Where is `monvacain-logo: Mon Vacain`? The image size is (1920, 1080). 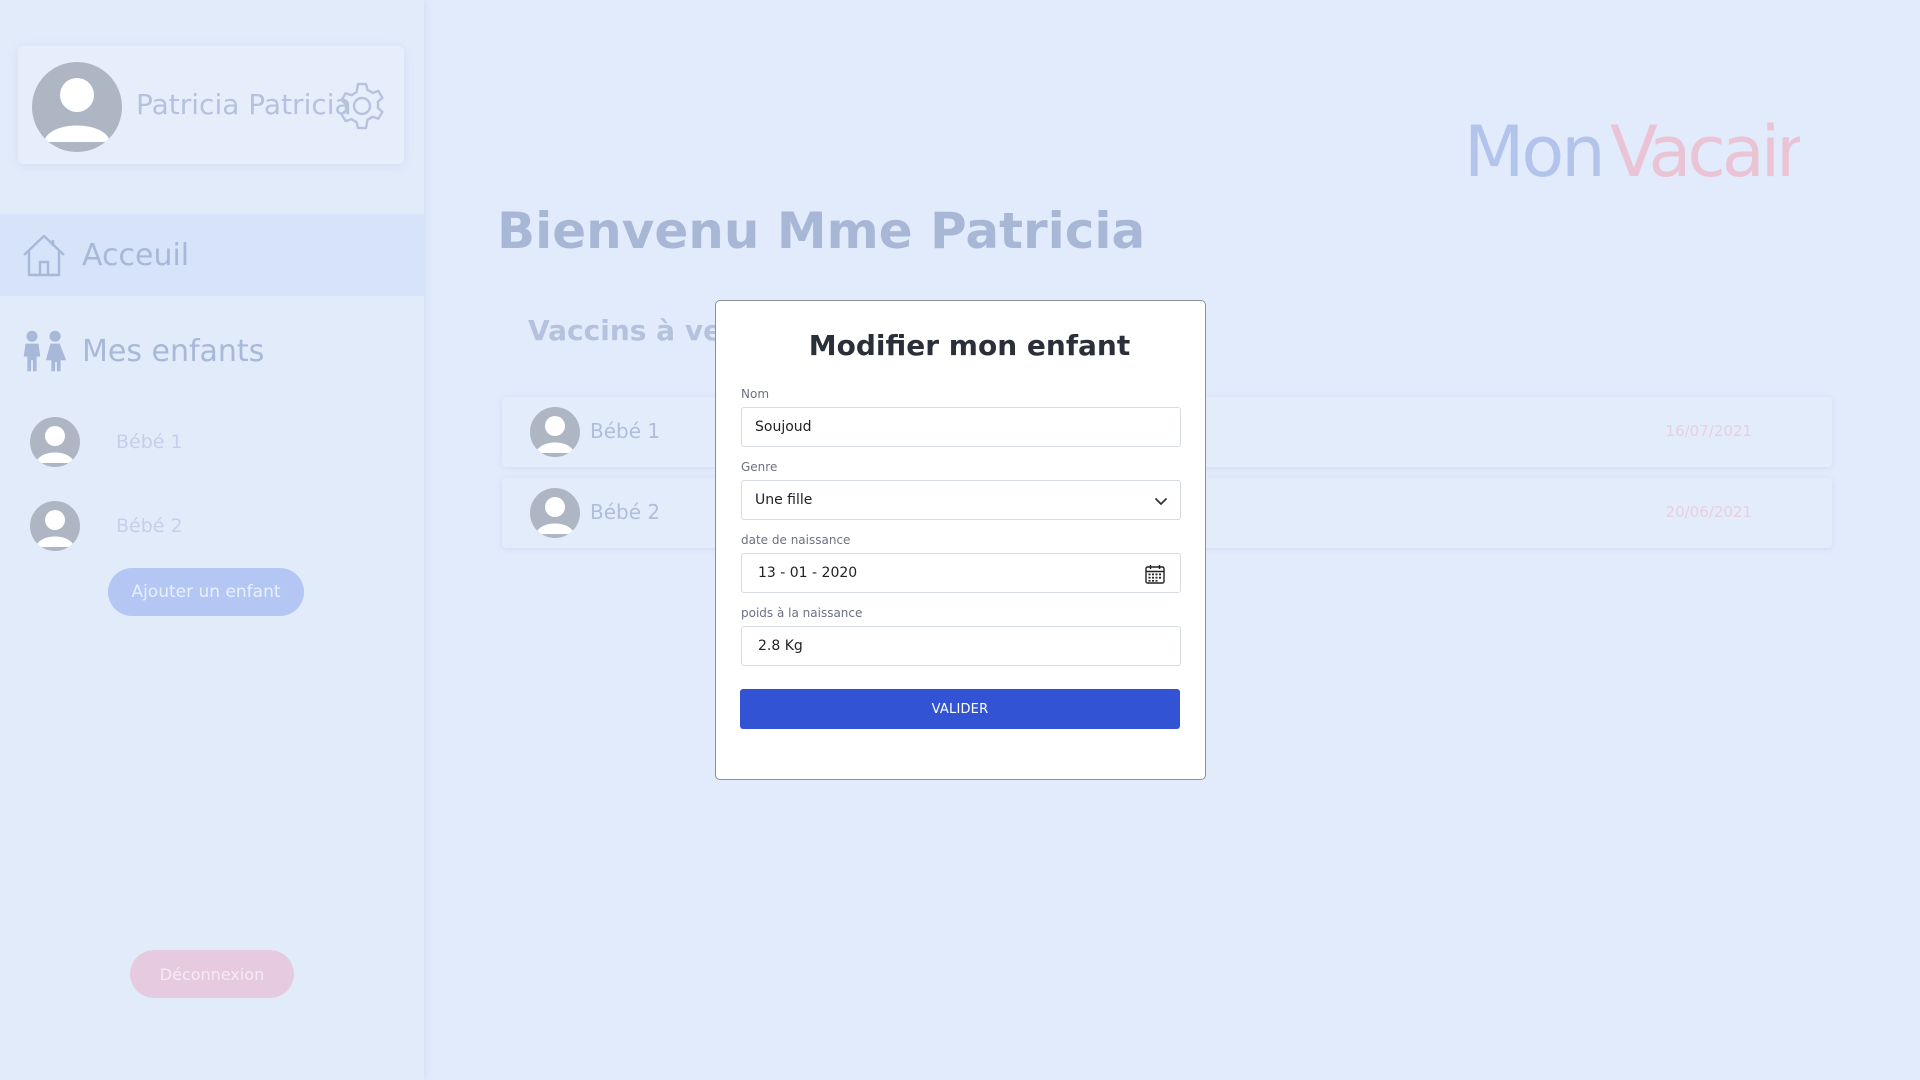 monvacain-logo: Mon Vacain is located at coordinates (1632, 147).